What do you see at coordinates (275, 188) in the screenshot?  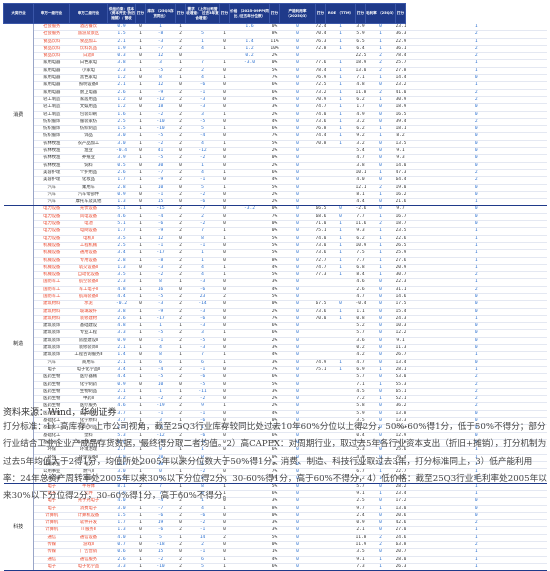 I see `table-row: 汽车 乘用车 2.8 1 10 0 5 1 5% 0 12.1 2 19.0 0` at bounding box center [275, 188].